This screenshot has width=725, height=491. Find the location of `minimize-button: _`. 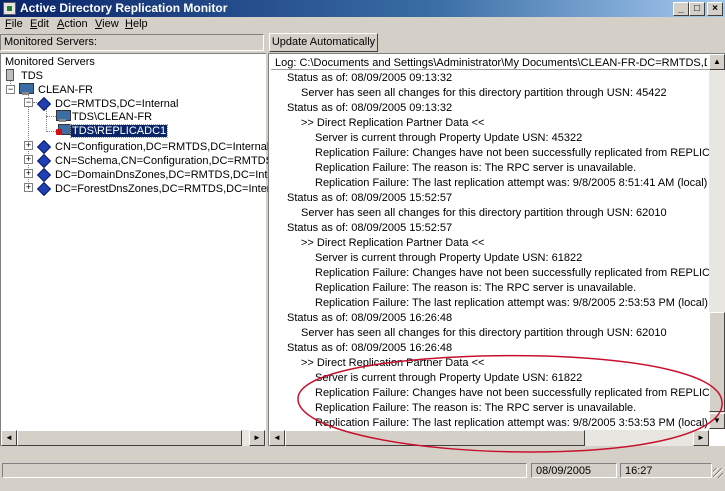

minimize-button: _ is located at coordinates (681, 9).